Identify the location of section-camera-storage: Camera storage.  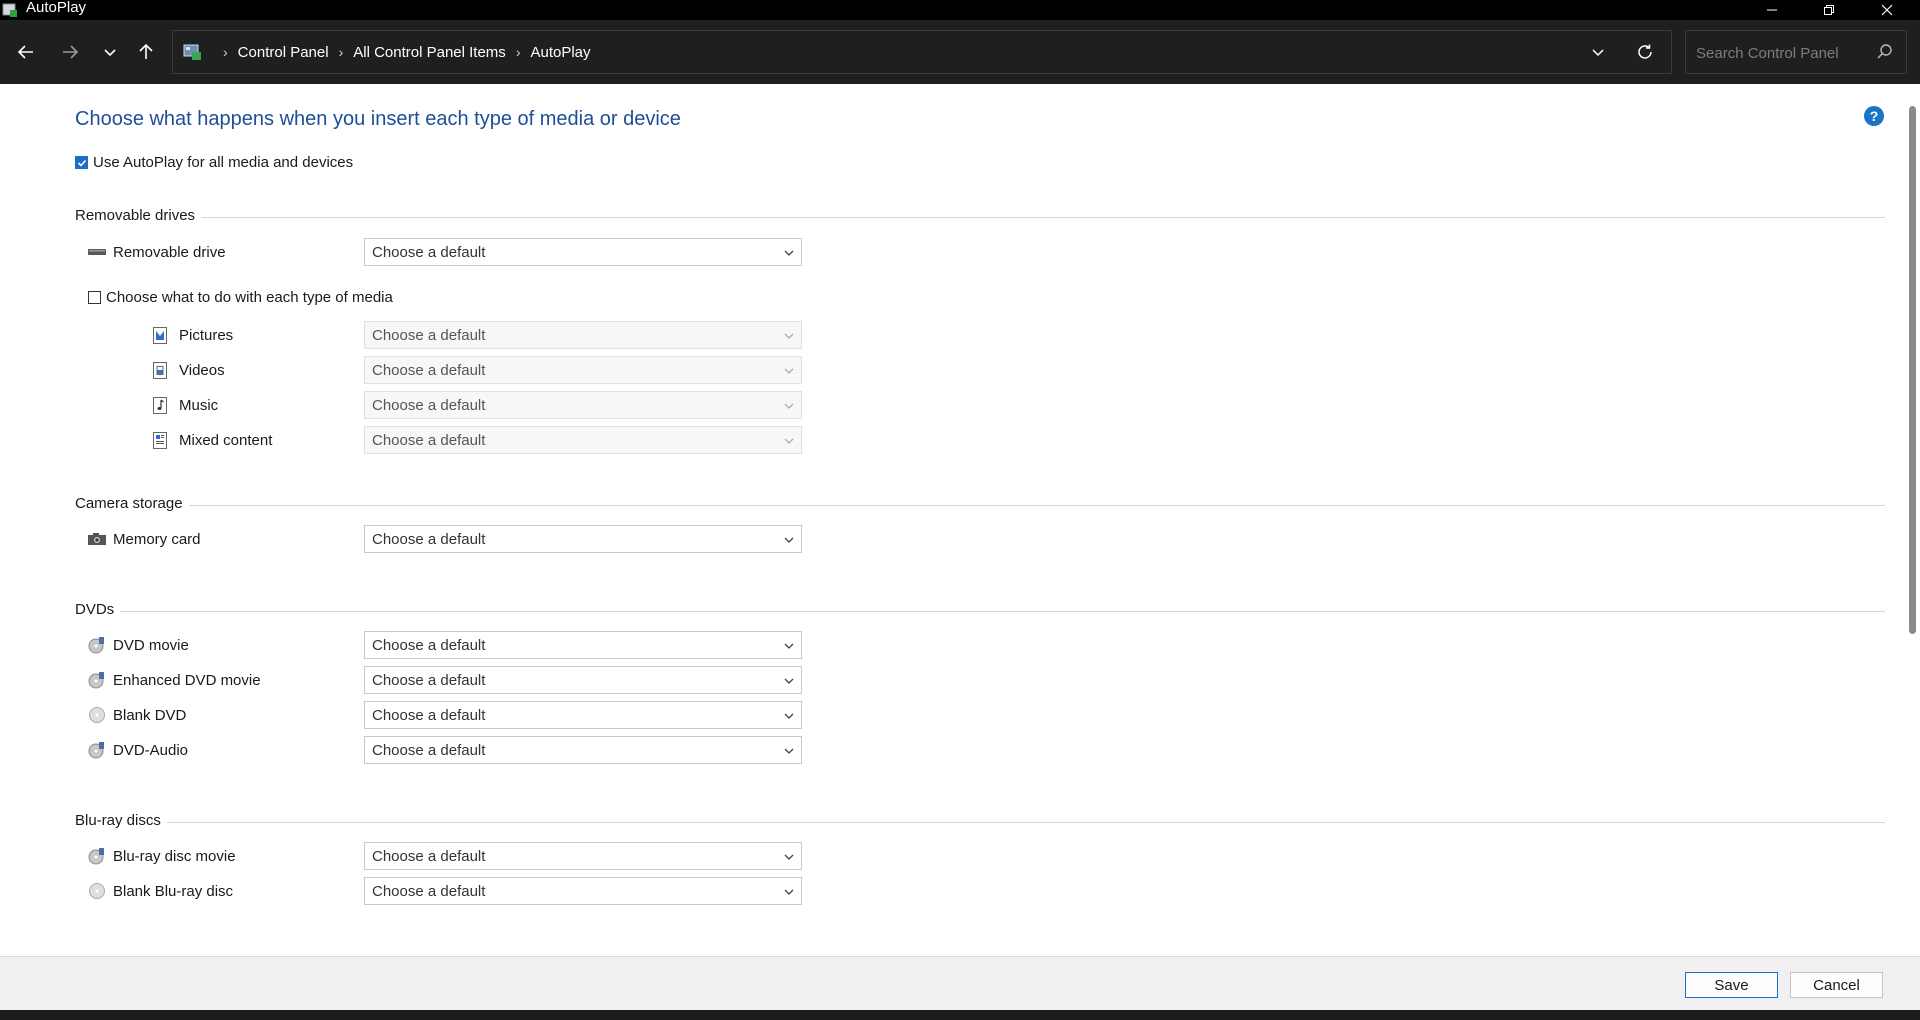
(980, 503).